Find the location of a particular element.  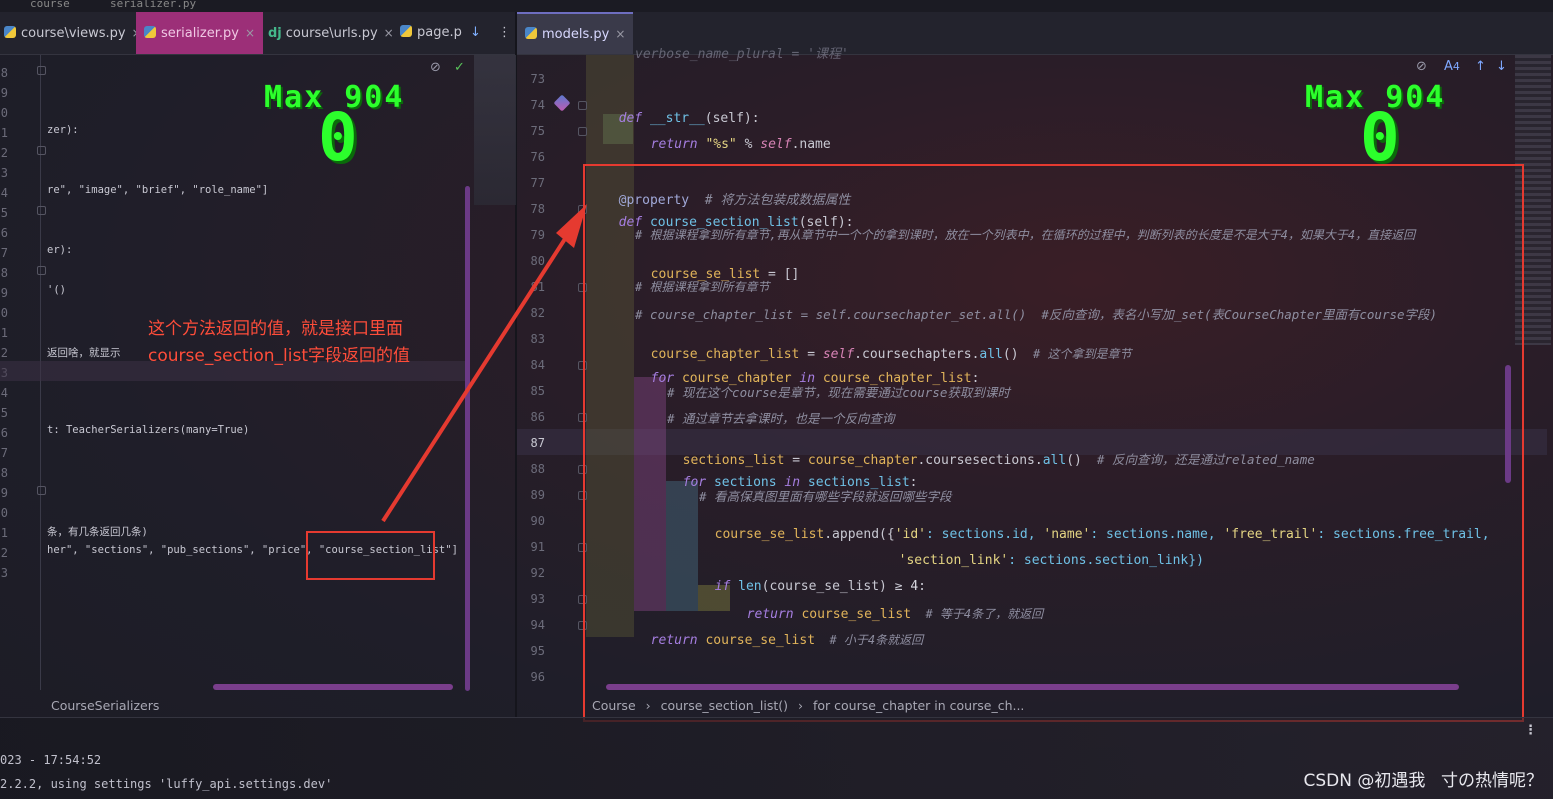

console-divider is located at coordinates (776, 717).